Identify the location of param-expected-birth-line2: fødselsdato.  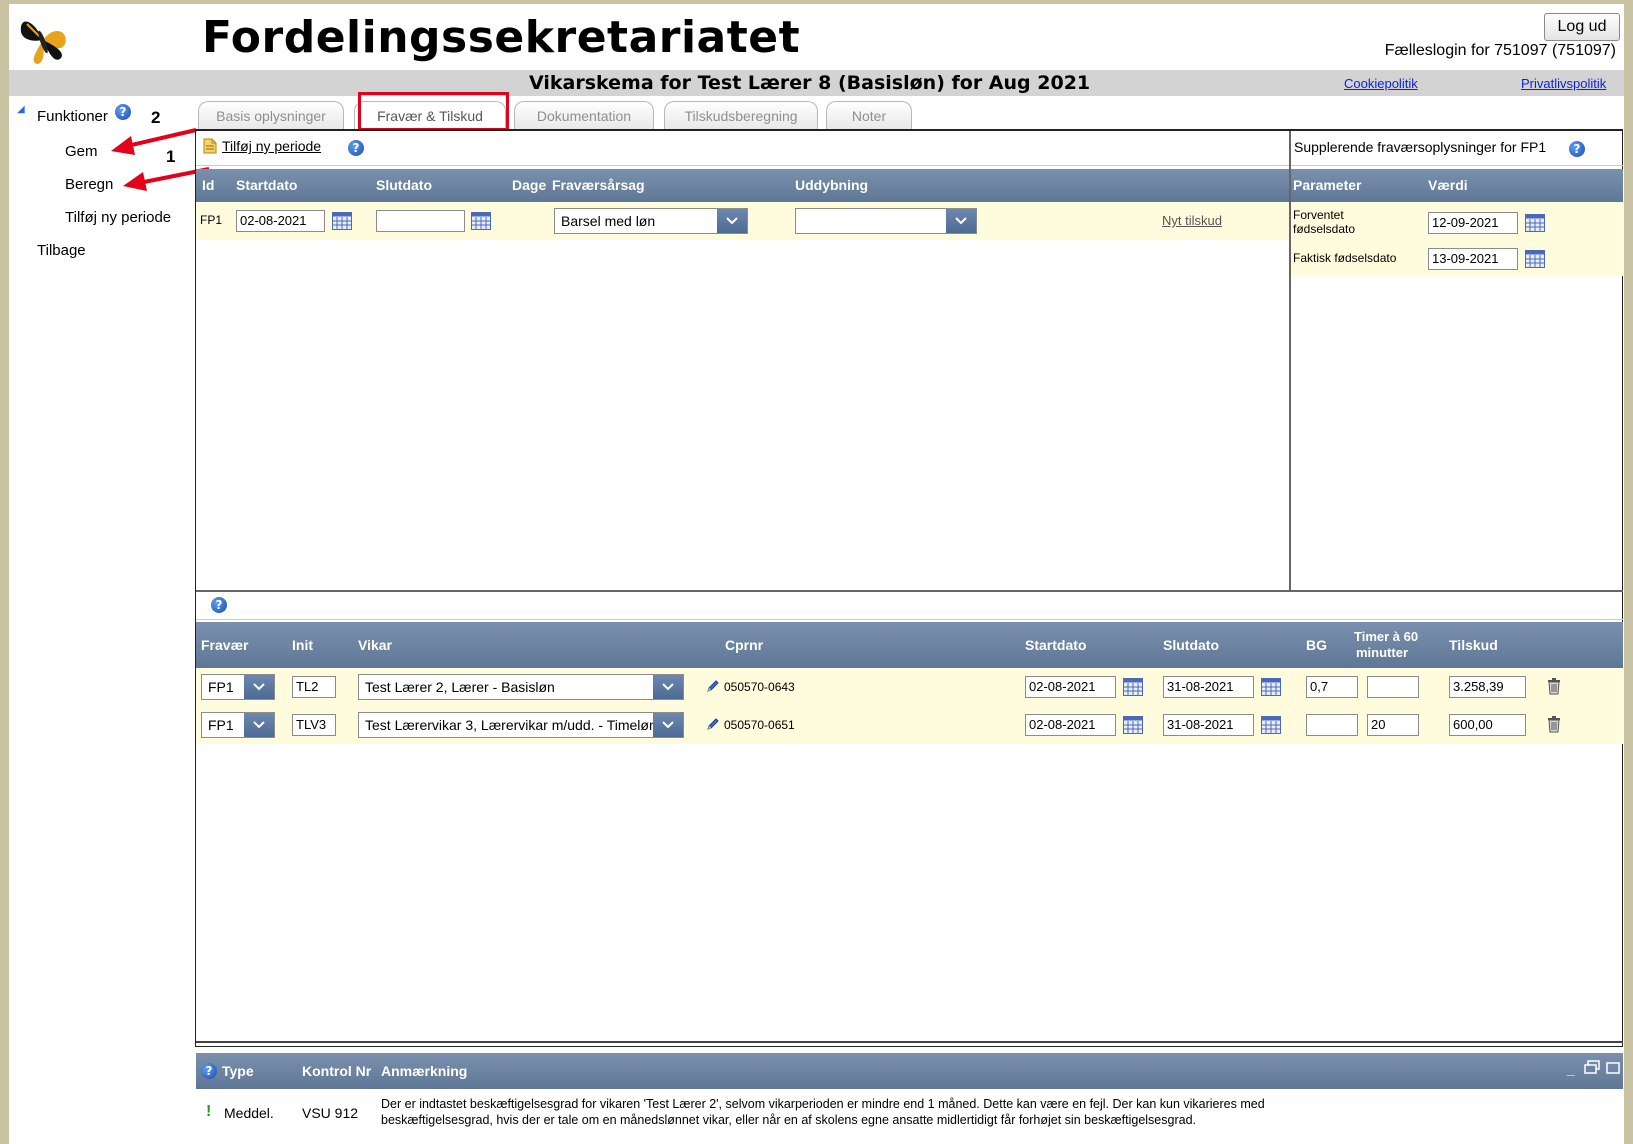
(1324, 229).